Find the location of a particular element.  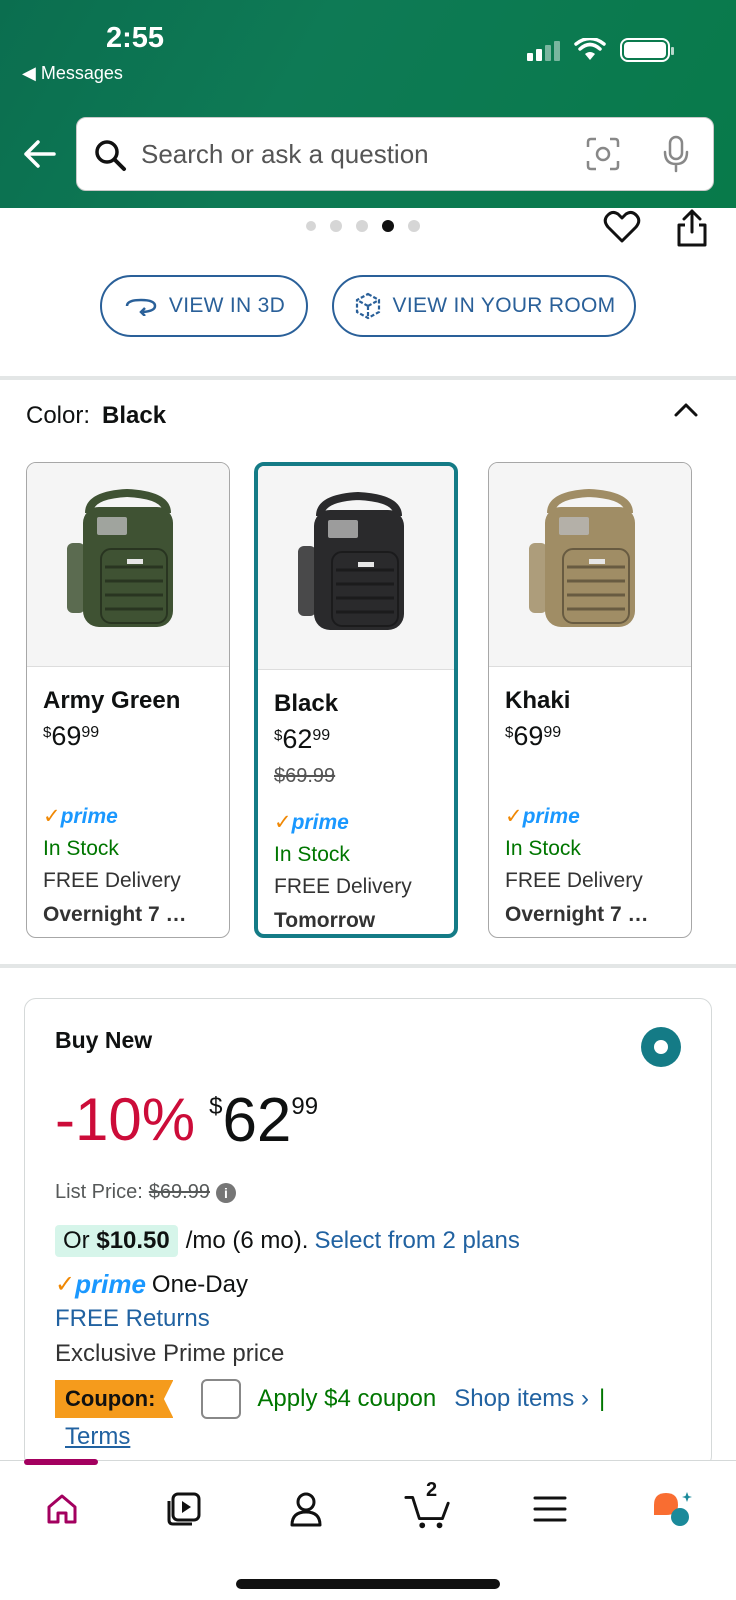

wifi-icon is located at coordinates (590, 49).